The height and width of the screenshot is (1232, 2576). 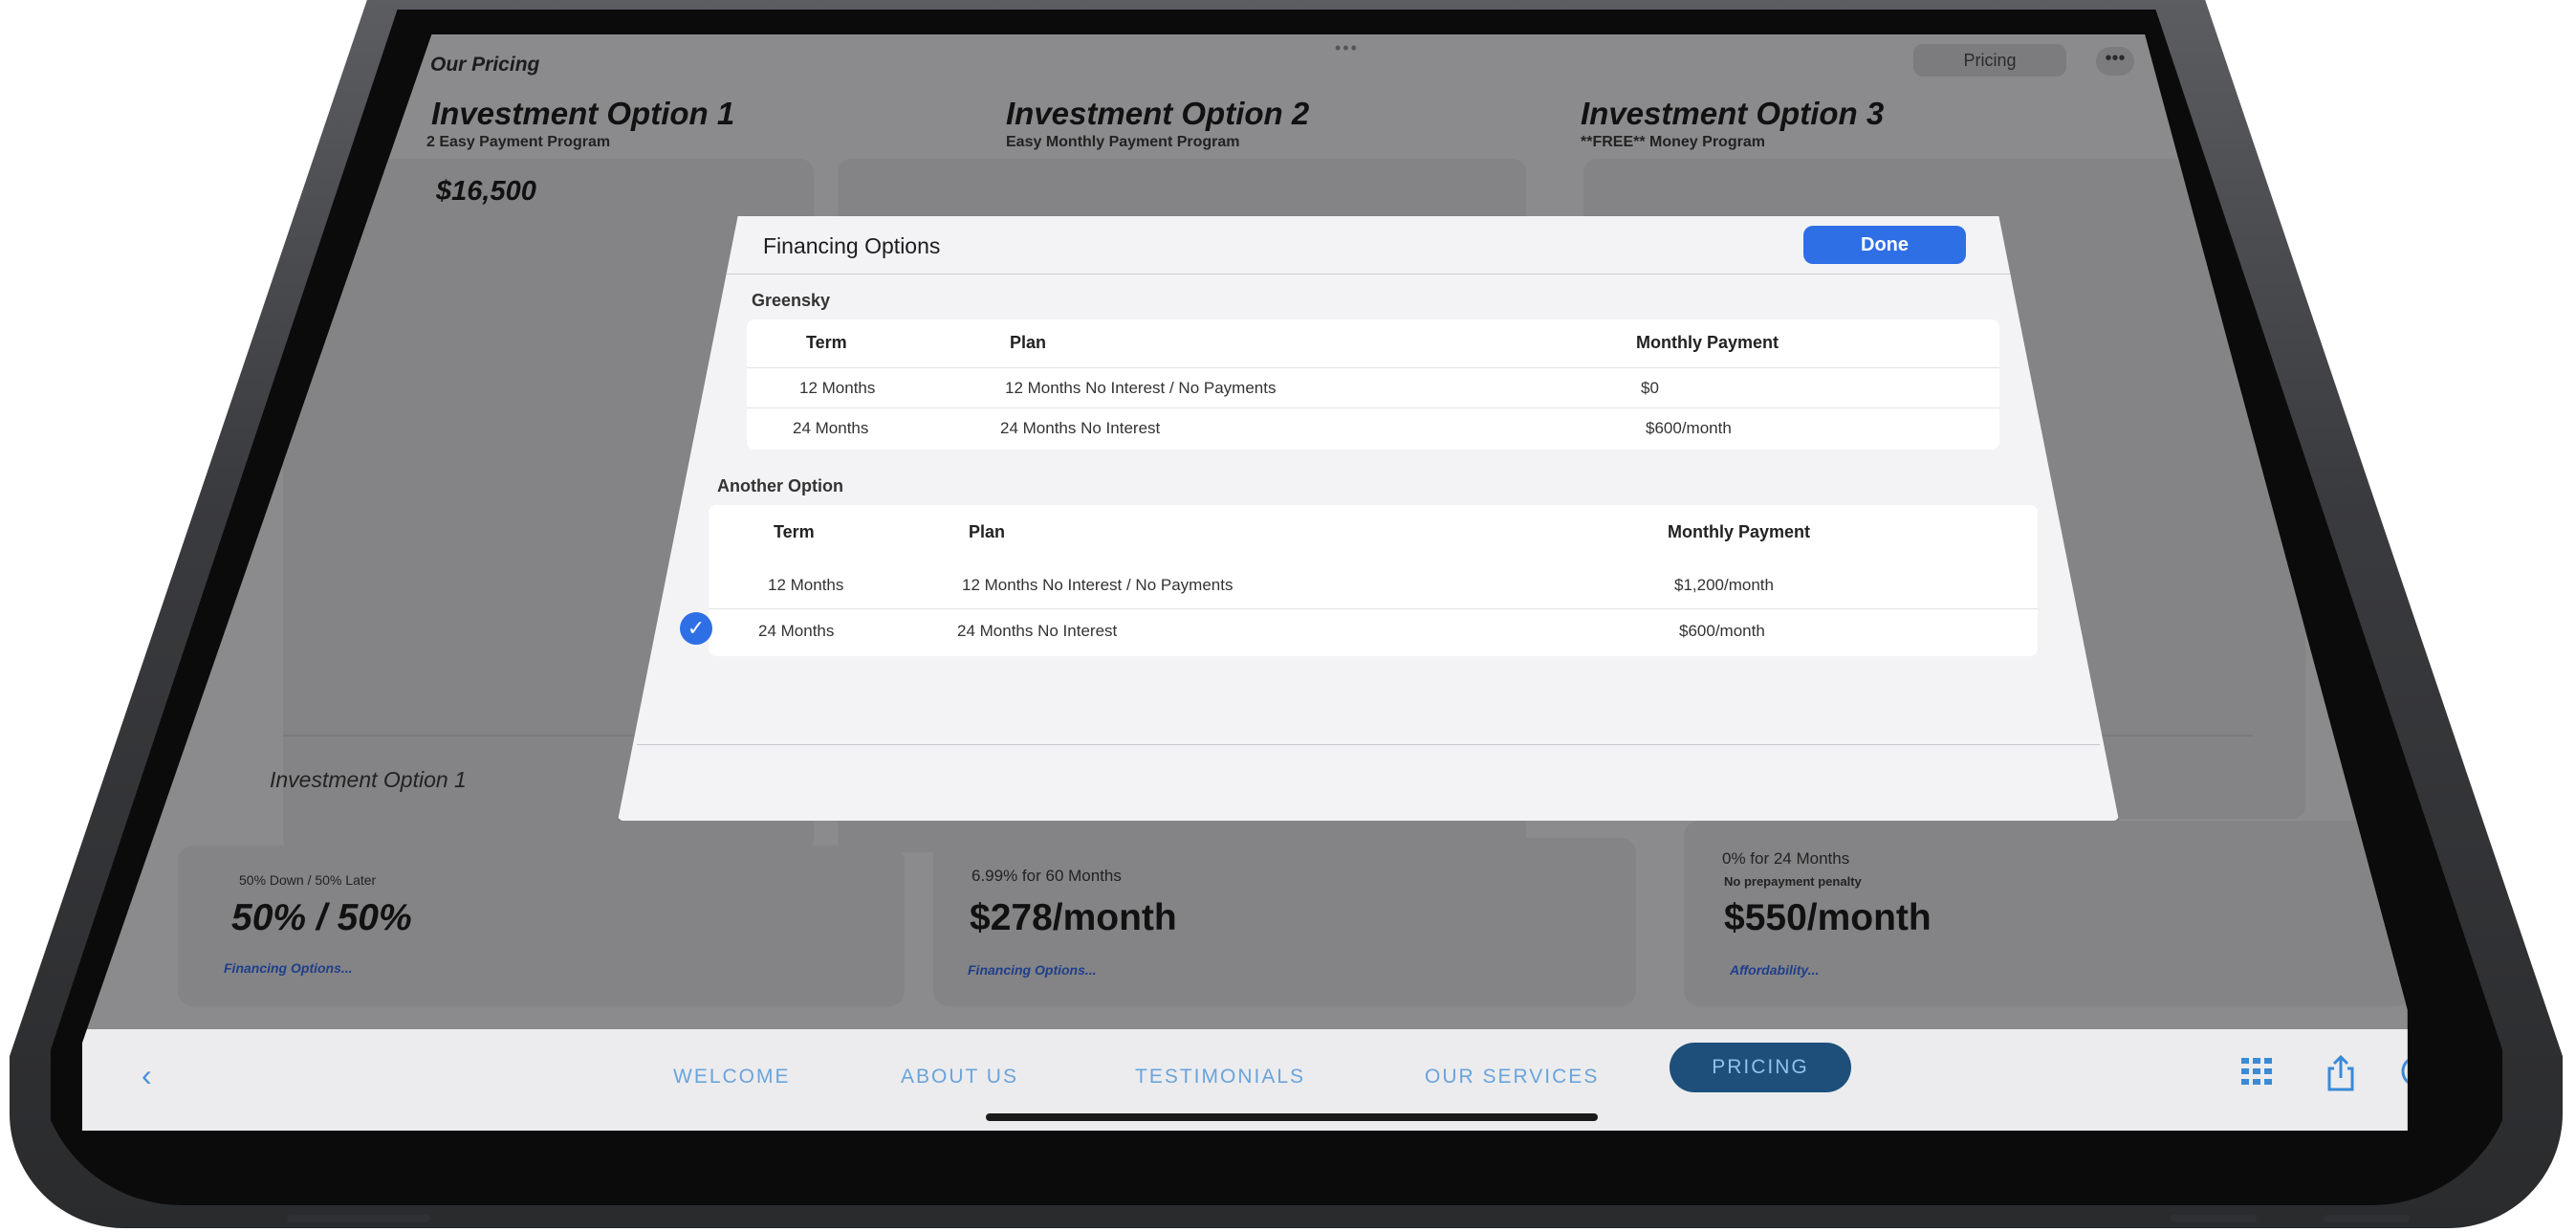 What do you see at coordinates (805, 585) in the screenshot?
I see `another-row-1-term: 12 Months` at bounding box center [805, 585].